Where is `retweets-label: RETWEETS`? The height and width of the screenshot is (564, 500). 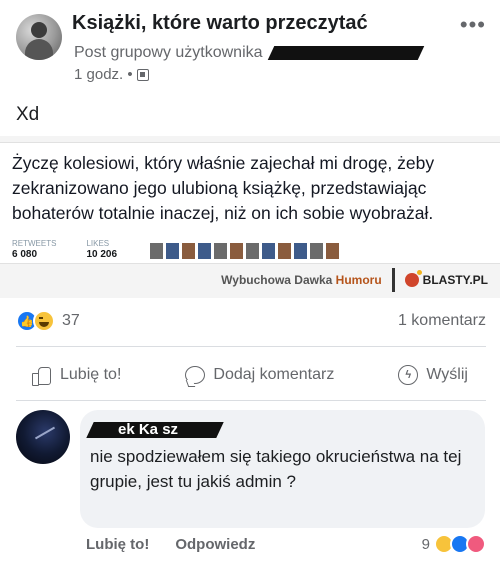
retweets-label: RETWEETS is located at coordinates (34, 243).